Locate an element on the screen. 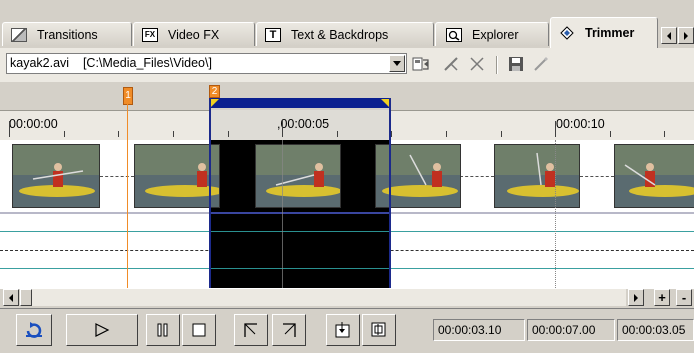 Image resolution: width=694 pixels, height=353 pixels. loop-icon is located at coordinates (34, 330).